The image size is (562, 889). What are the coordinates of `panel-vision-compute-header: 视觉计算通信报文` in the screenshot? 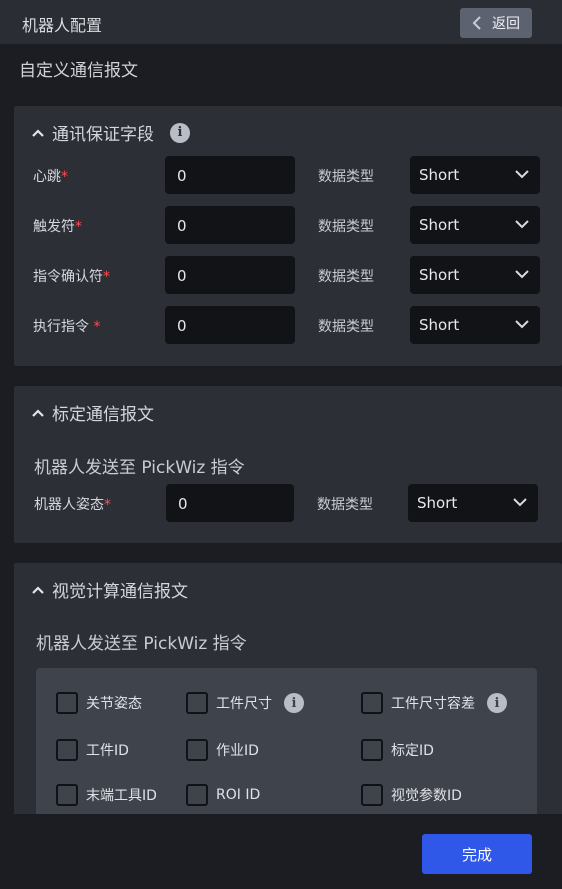 It's located at (110, 589).